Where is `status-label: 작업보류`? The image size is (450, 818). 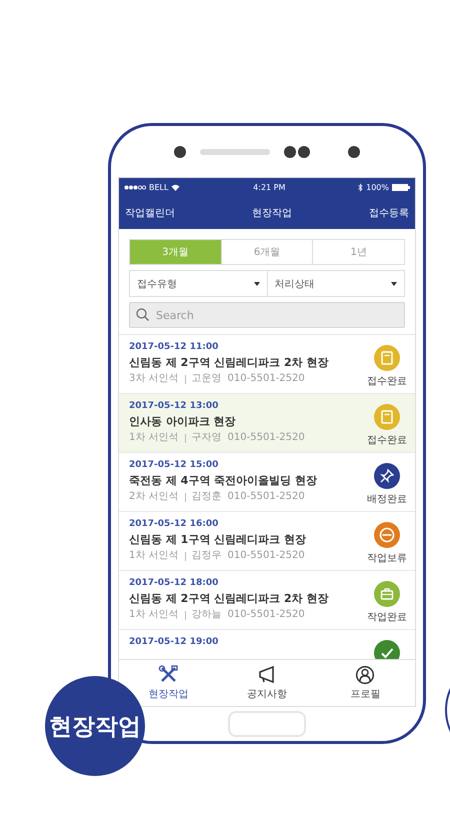
status-label: 작업보류 is located at coordinates (387, 558).